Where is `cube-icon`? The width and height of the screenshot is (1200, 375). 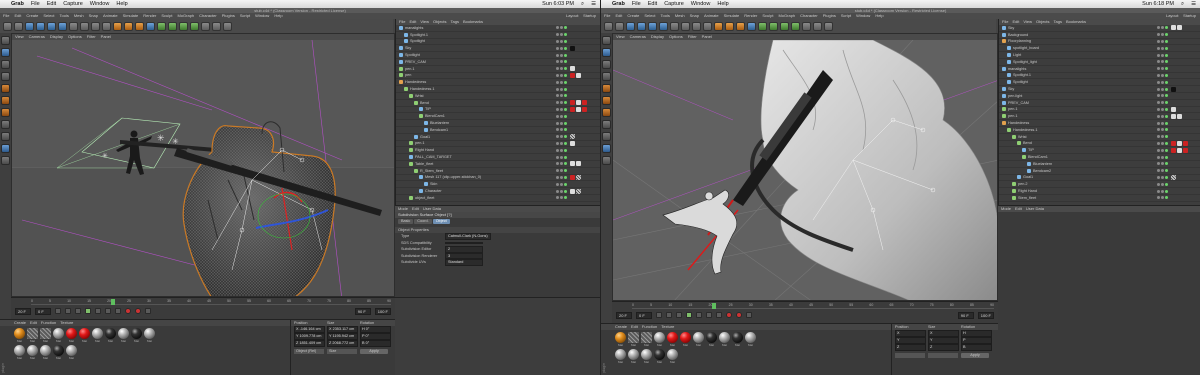
cube-icon is located at coordinates (751, 26).